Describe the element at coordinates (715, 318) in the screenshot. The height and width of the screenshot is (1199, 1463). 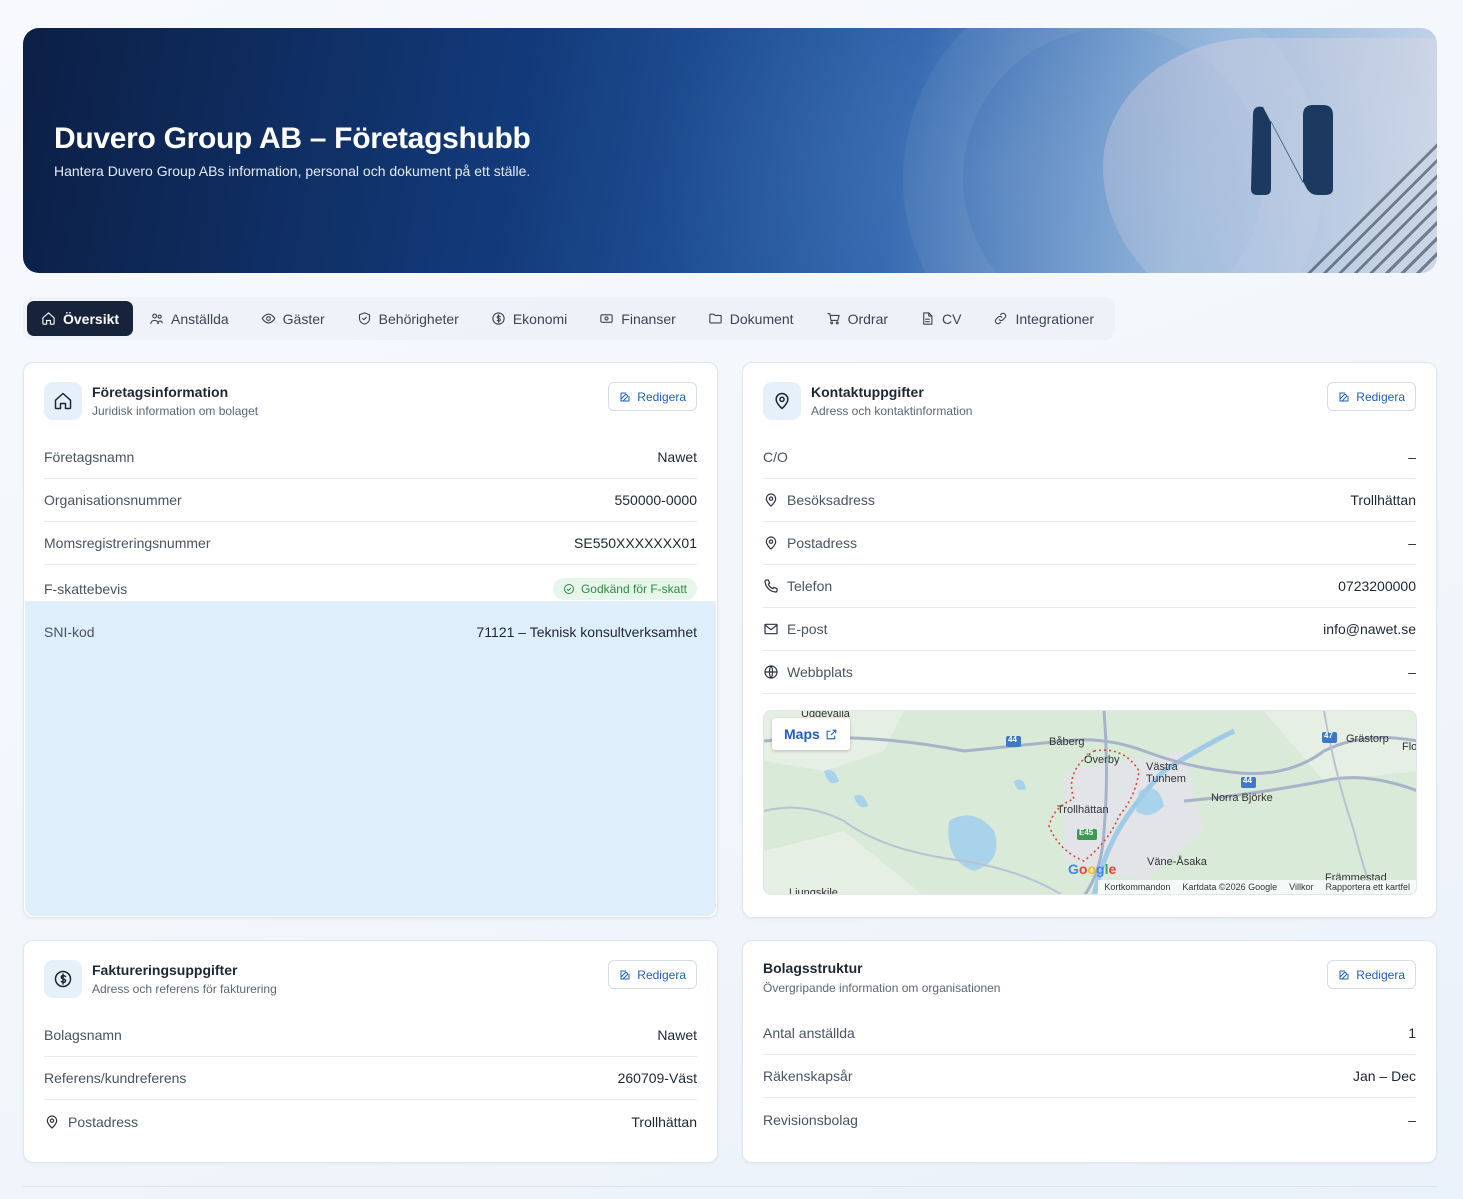
I see `folder-icon` at that location.